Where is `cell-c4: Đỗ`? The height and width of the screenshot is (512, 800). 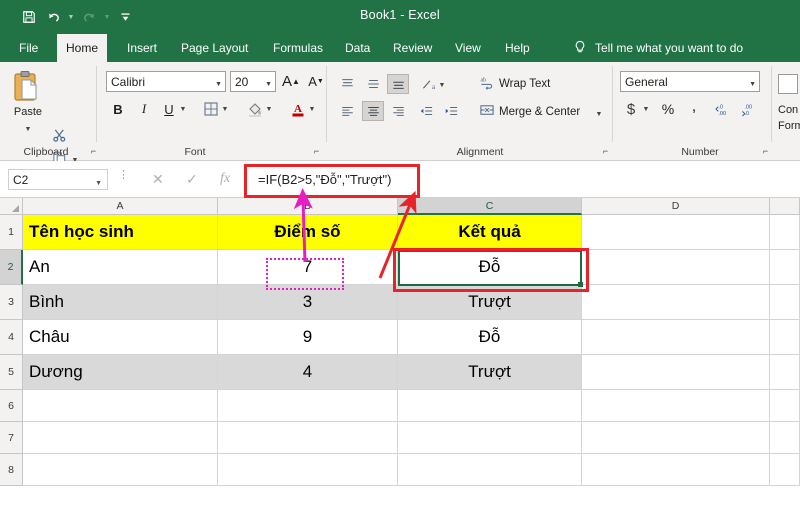
cell-c4: Đỗ is located at coordinates (490, 337).